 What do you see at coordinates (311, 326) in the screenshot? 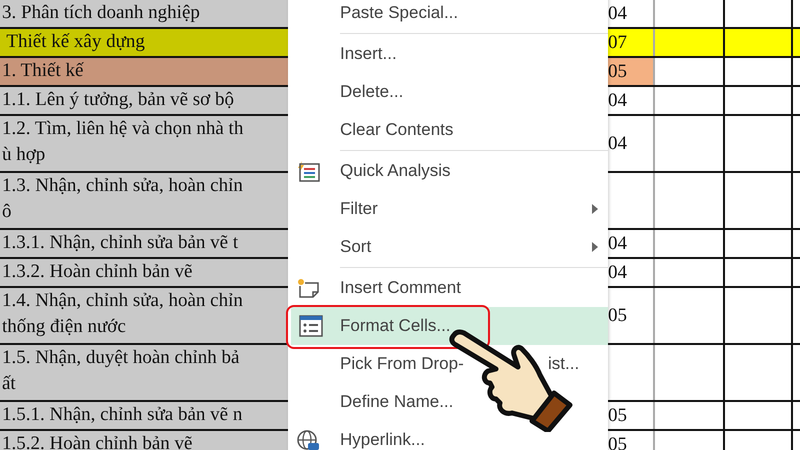
I see `format-cells-icon` at bounding box center [311, 326].